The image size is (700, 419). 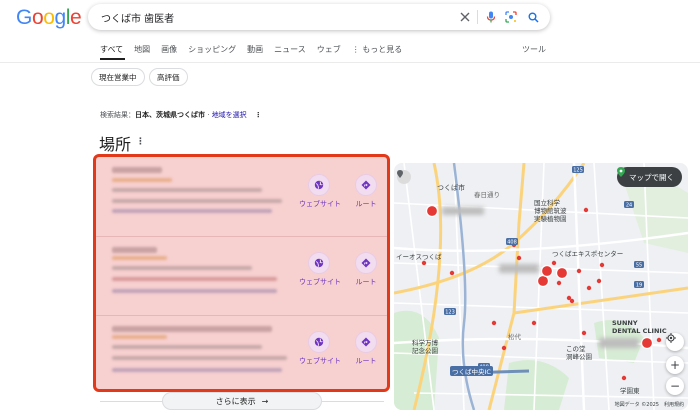 What do you see at coordinates (487, 195) in the screenshot?
I see `map-label-kasuga: 春日通り` at bounding box center [487, 195].